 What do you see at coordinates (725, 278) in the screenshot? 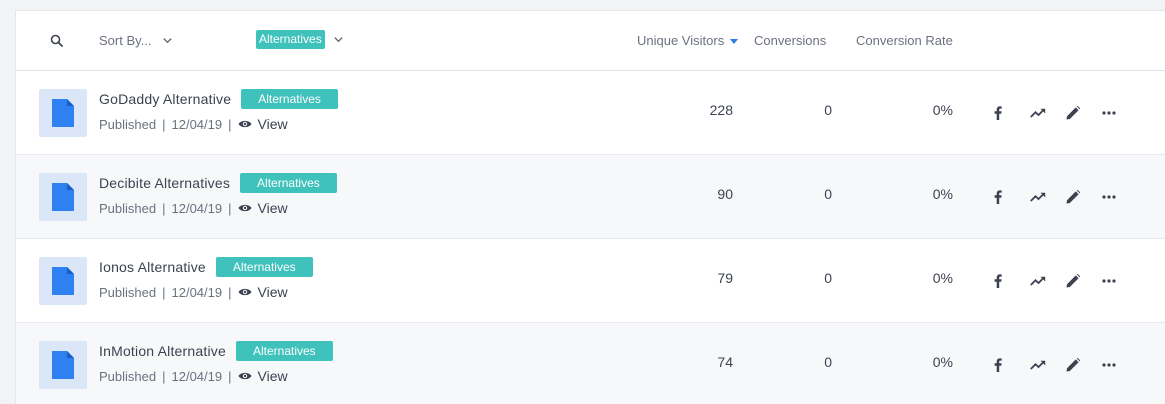
I see `unique-visitors-value: 79` at bounding box center [725, 278].